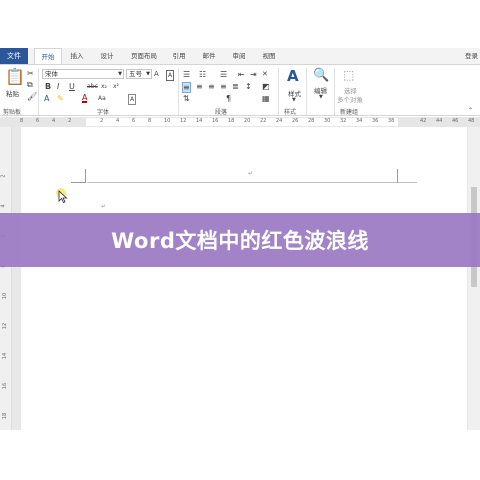 This screenshot has width=480, height=480. I want to click on justify-icon: ≡, so click(223, 86).